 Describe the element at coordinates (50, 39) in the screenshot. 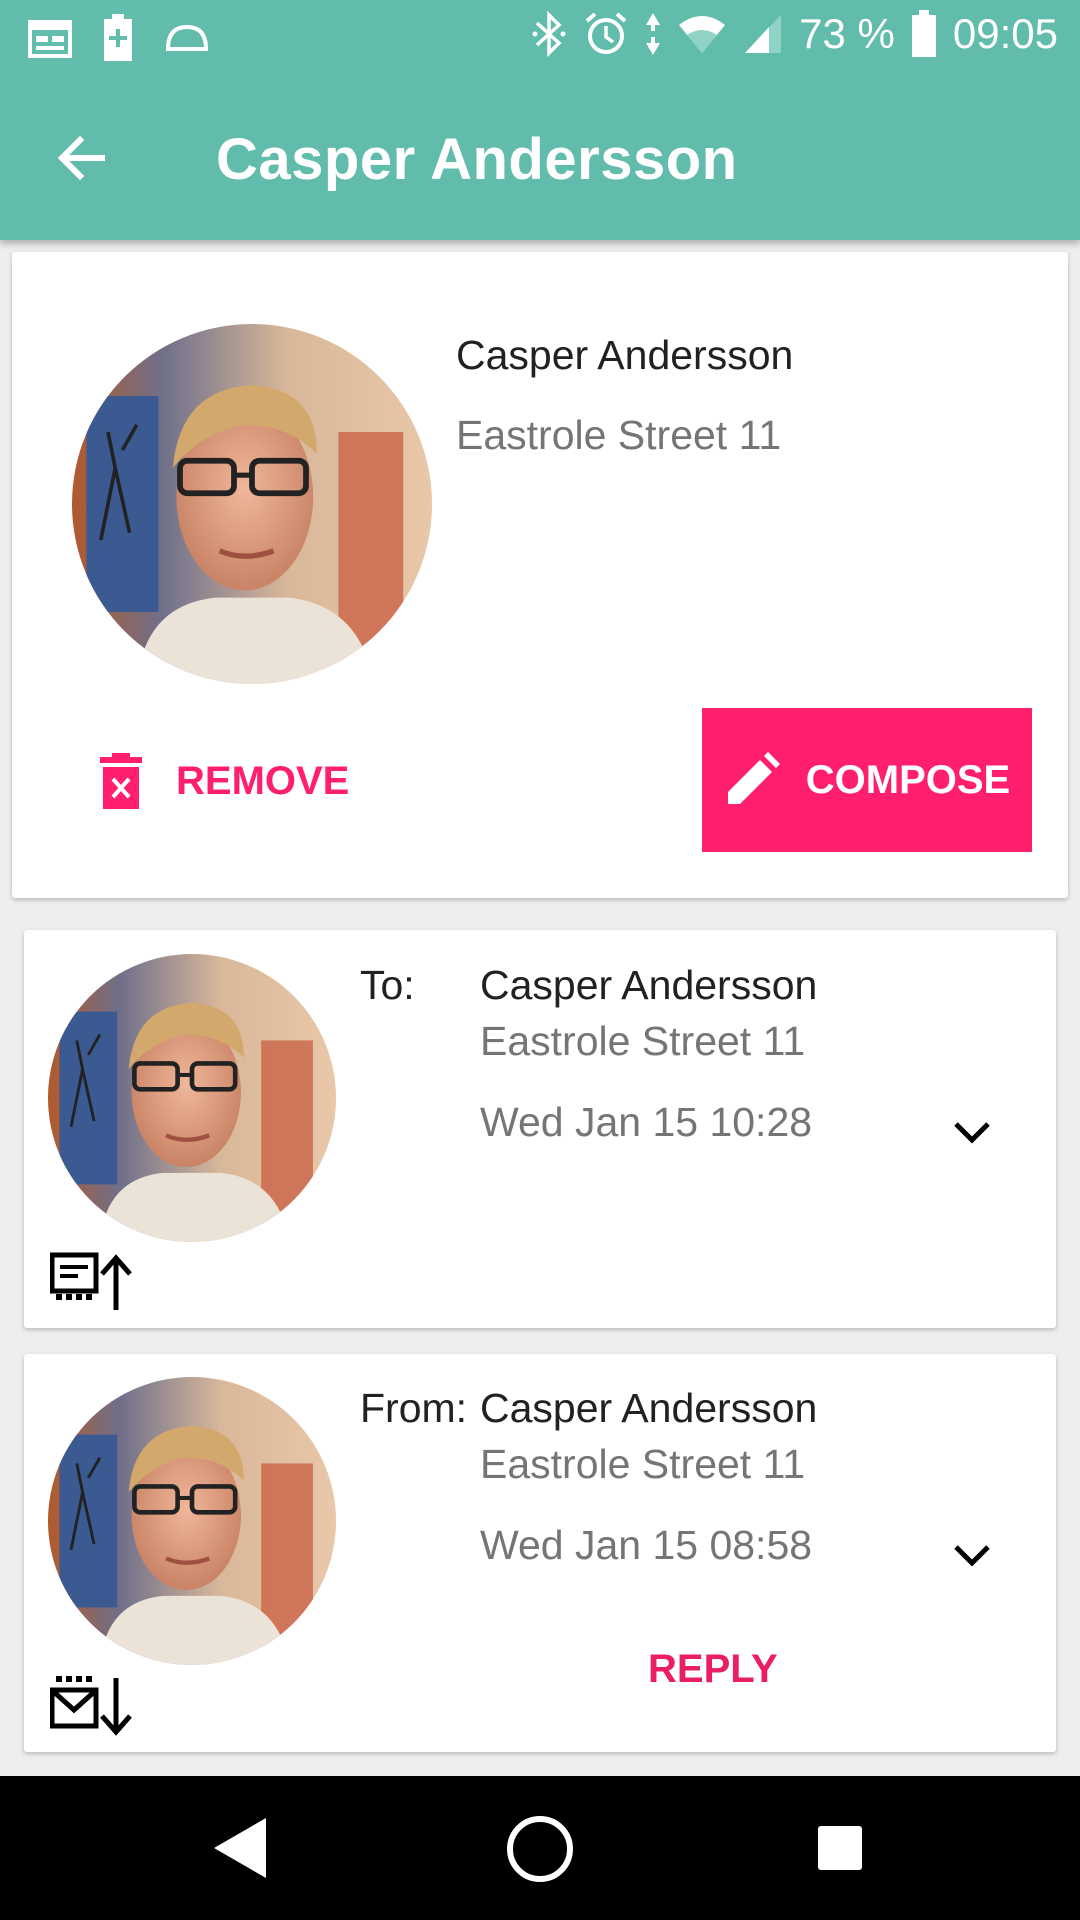

I see `calendar-icon` at that location.